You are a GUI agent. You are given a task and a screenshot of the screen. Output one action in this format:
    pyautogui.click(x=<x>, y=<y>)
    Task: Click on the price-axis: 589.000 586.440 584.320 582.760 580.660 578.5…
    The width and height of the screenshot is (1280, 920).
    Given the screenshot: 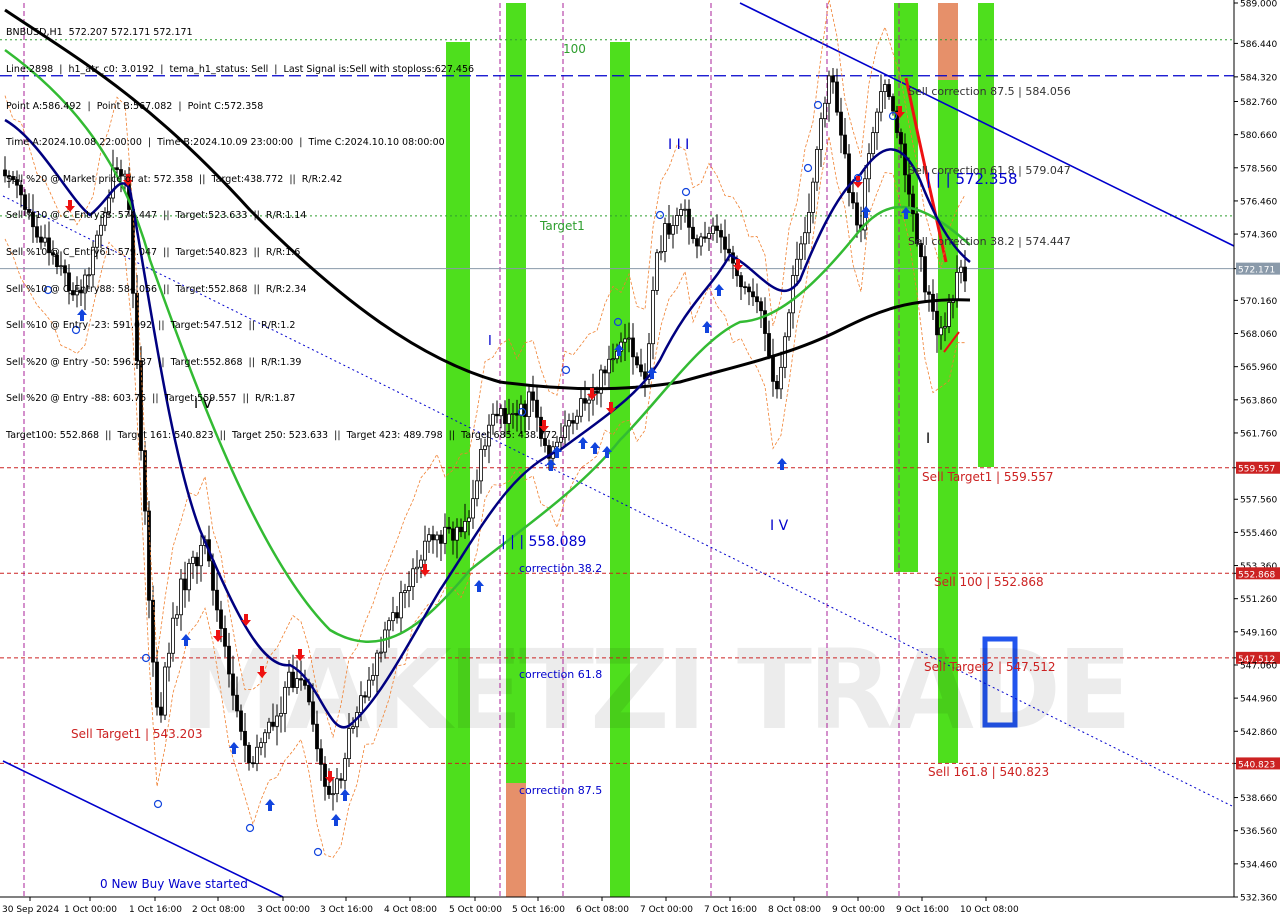 What is the action you would take?
    pyautogui.click(x=1256, y=460)
    